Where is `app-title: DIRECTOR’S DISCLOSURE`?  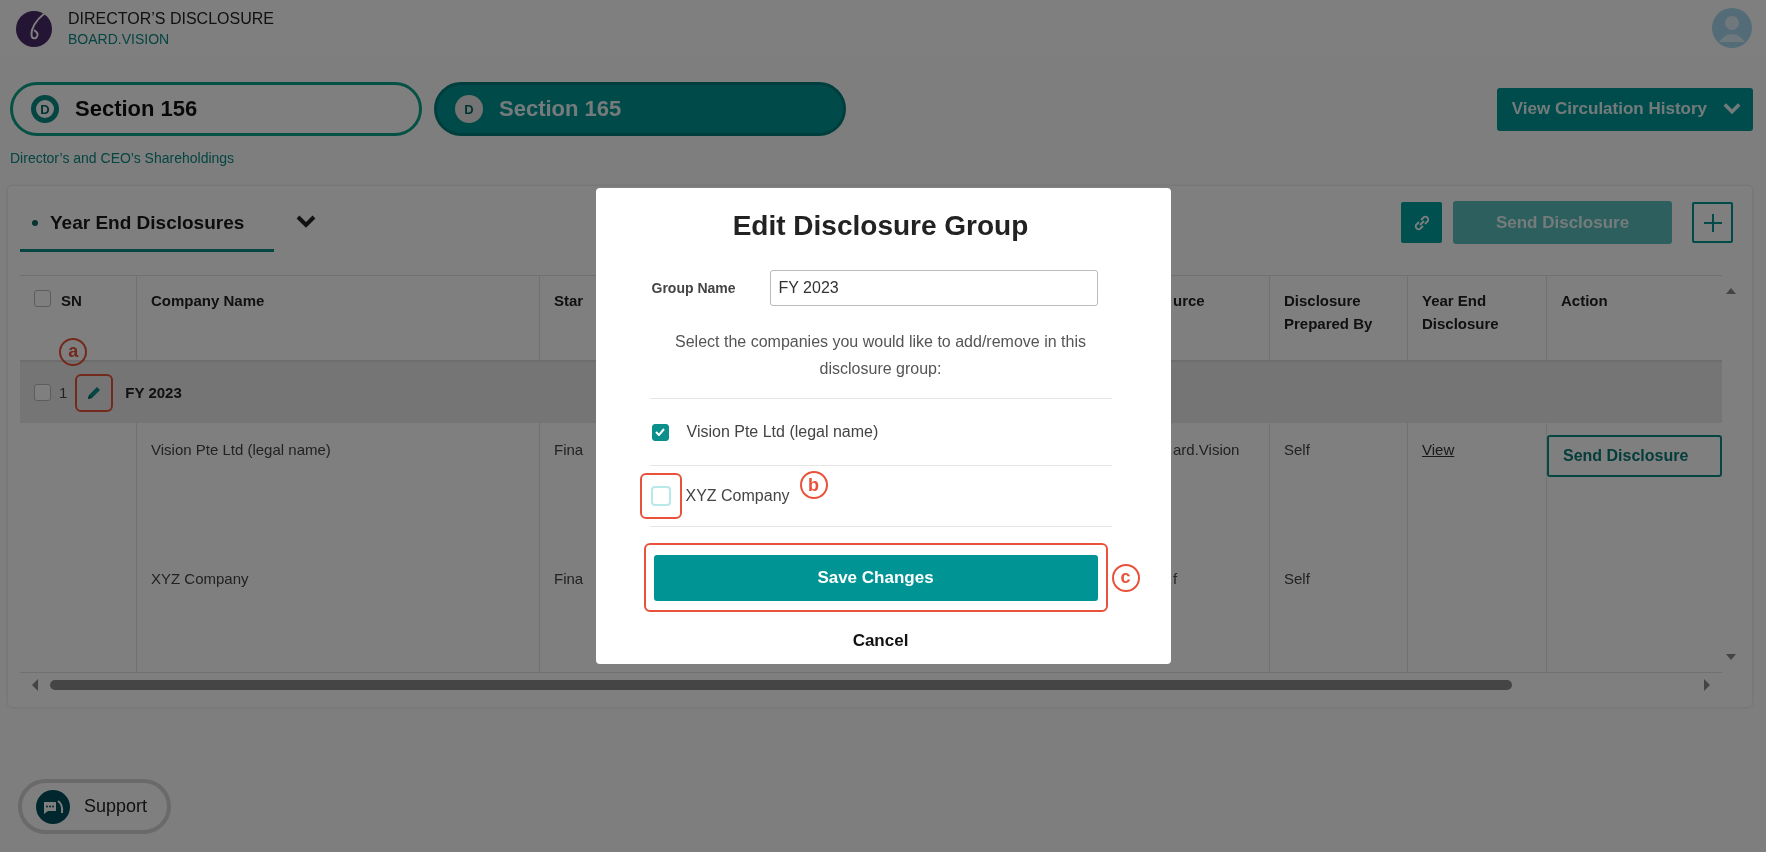 app-title: DIRECTOR’S DISCLOSURE is located at coordinates (171, 18).